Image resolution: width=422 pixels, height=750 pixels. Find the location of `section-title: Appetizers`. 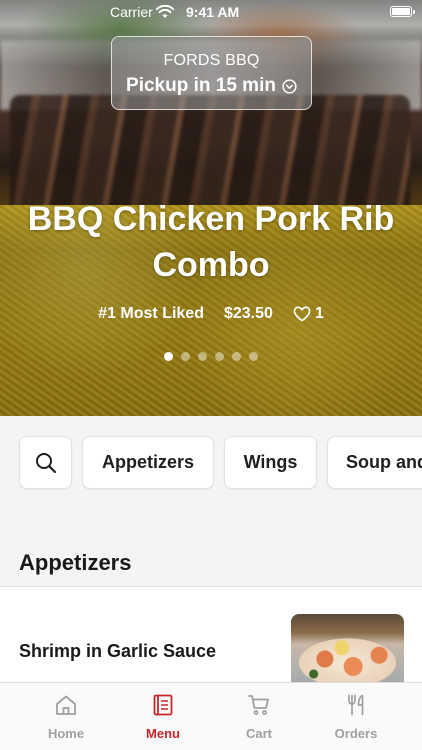

section-title: Appetizers is located at coordinates (75, 562).